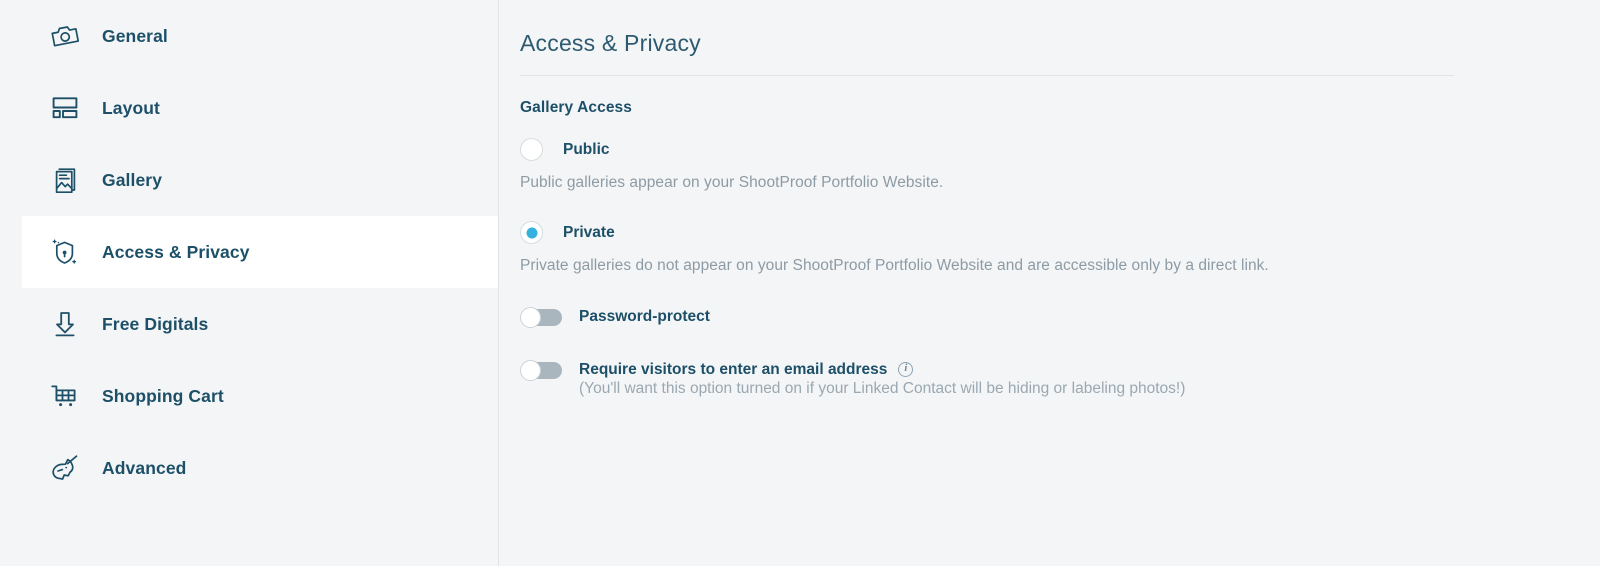 This screenshot has width=1600, height=566. I want to click on radio-private, so click(531, 232).